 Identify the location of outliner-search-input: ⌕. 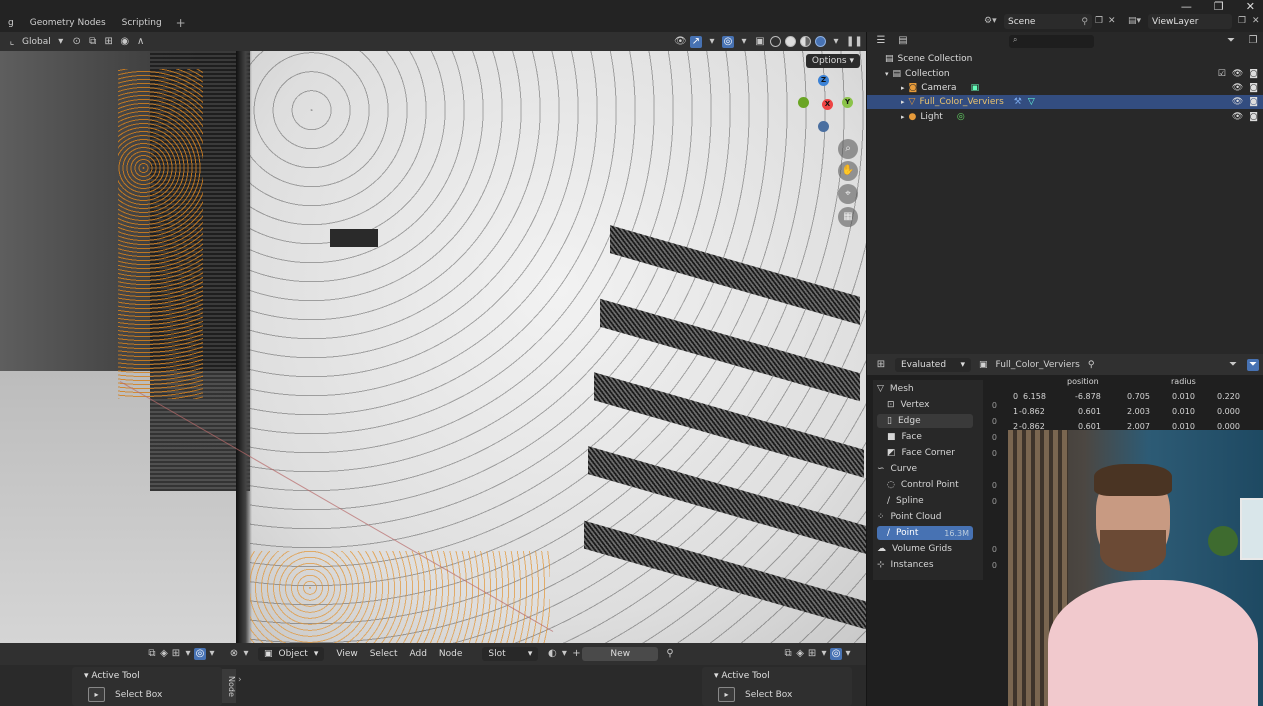
(1051, 41).